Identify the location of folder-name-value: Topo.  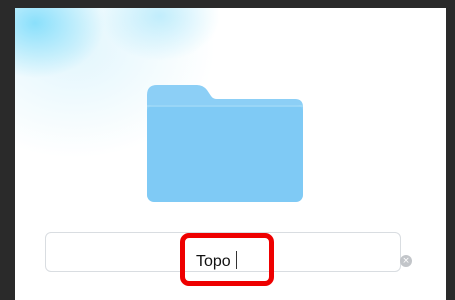
(216, 261).